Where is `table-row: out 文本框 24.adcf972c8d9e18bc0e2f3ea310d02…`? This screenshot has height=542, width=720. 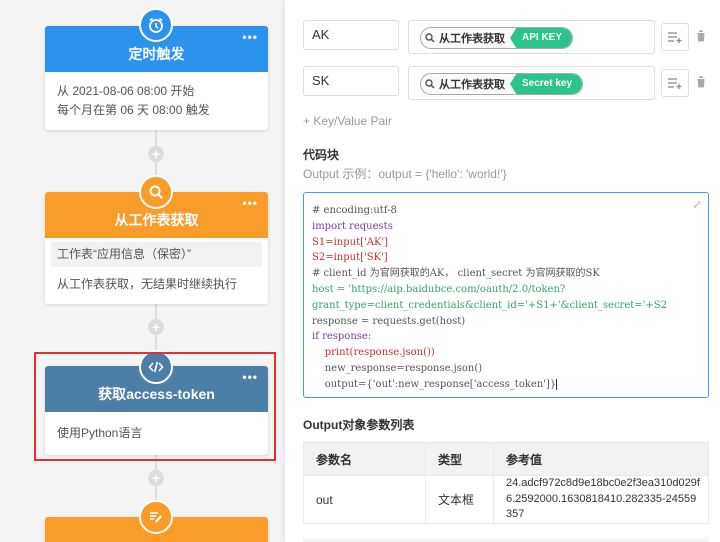
table-row: out 文本框 24.adcf972c8d9e18bc0e2f3ea310d02… is located at coordinates (506, 499).